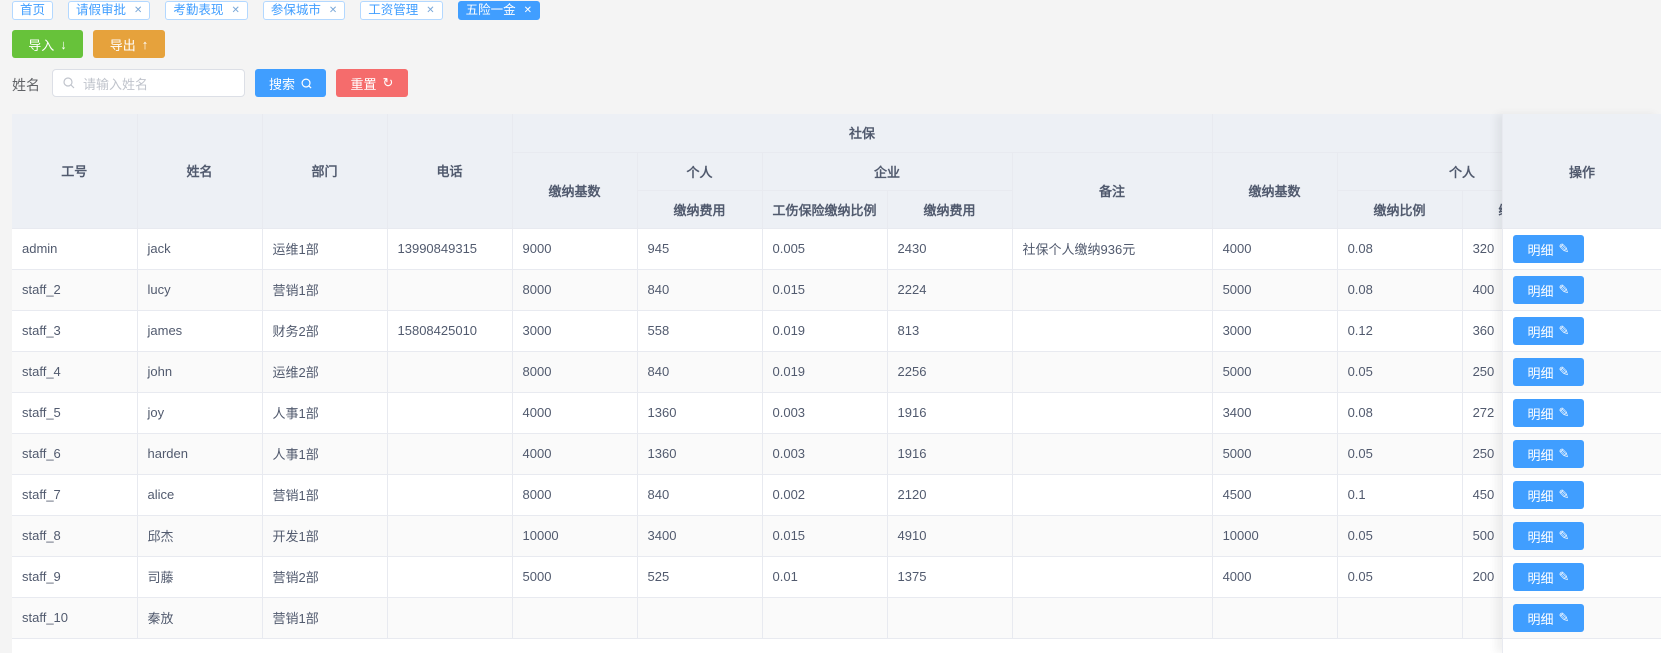  What do you see at coordinates (198, 10) in the screenshot?
I see `tab-label: 考勤表现` at bounding box center [198, 10].